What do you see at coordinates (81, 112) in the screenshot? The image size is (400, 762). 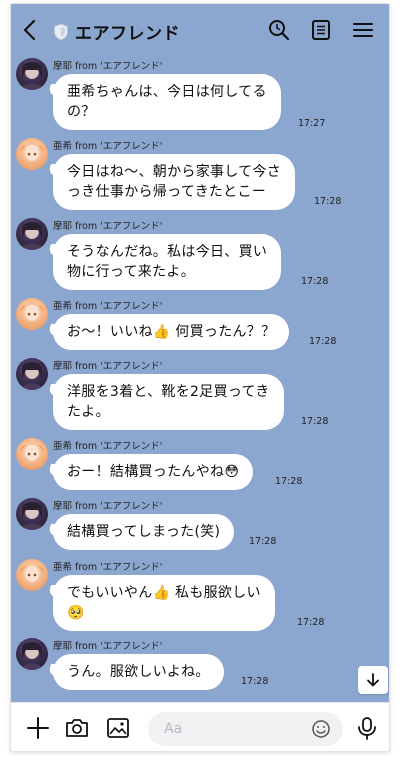 I see `message-text-line: の？` at bounding box center [81, 112].